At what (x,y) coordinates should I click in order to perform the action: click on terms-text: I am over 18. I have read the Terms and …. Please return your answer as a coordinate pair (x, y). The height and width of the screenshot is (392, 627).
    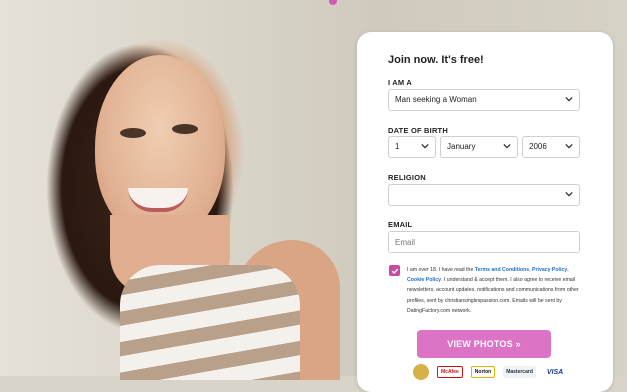
    Looking at the image, I should click on (493, 290).